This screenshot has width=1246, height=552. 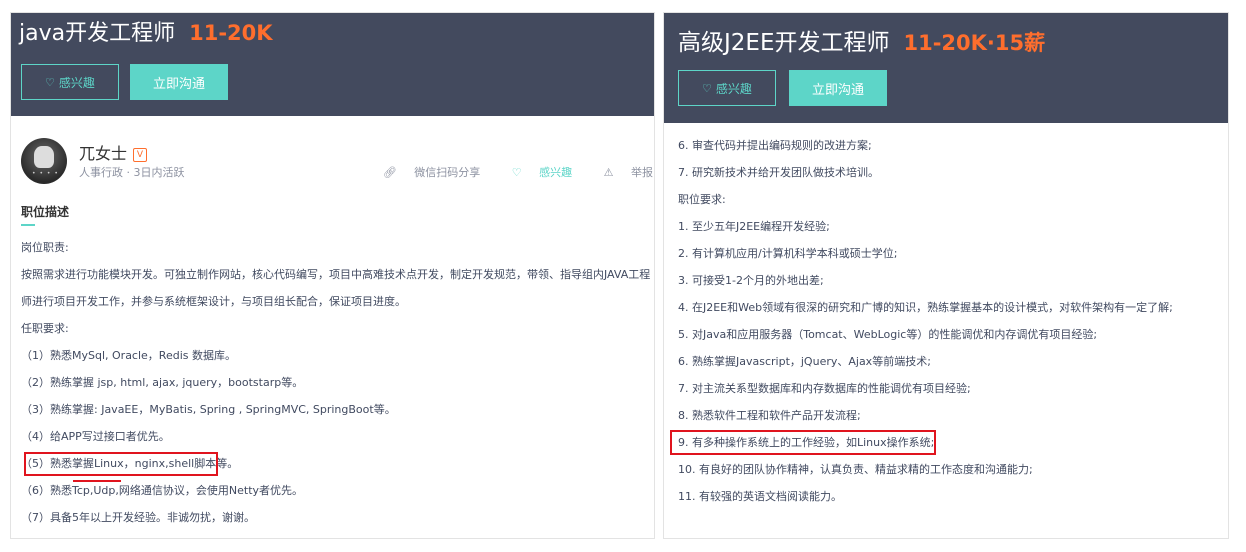 I want to click on requirement-line: 7. 对主流关系型数据库和内存数据库的性能调优有项目经验;, so click(x=824, y=388).